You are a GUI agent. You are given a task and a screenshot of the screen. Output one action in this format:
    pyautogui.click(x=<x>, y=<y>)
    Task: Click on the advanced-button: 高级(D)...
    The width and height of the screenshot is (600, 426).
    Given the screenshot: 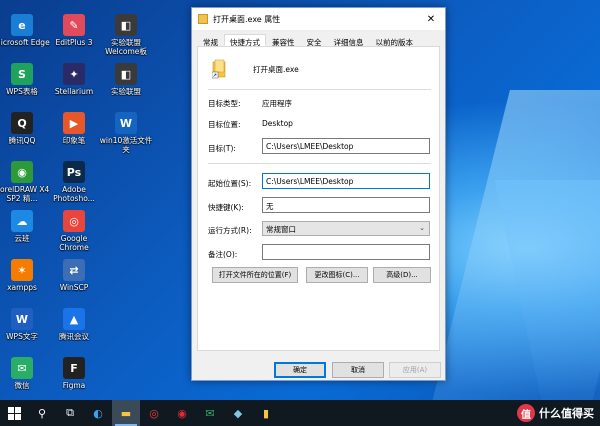 What is the action you would take?
    pyautogui.click(x=402, y=275)
    